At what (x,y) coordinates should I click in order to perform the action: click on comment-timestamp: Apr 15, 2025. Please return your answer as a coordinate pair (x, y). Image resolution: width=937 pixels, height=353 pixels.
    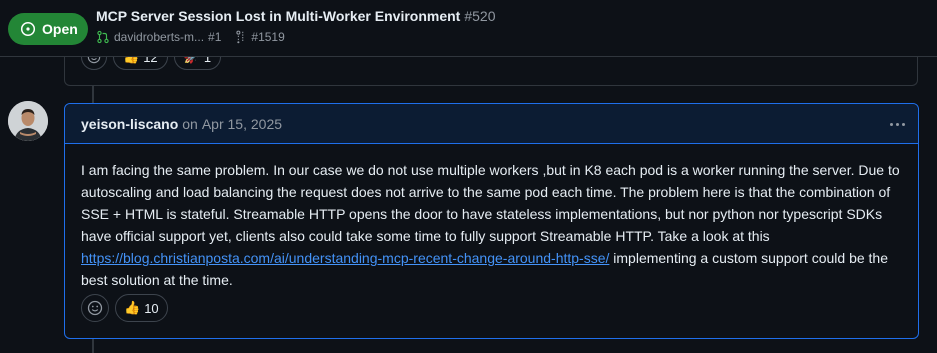
    Looking at the image, I should click on (242, 124).